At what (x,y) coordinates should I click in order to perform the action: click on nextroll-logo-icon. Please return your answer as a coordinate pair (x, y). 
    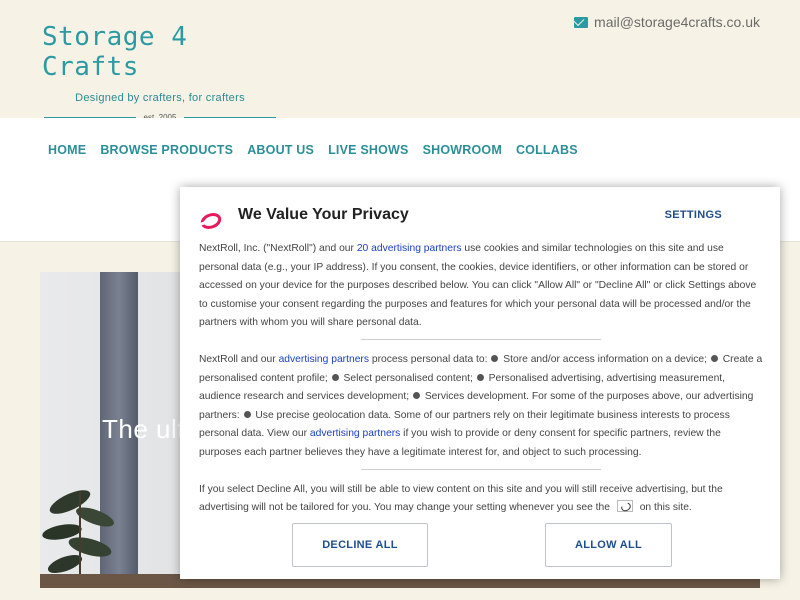
    Looking at the image, I should click on (211, 221).